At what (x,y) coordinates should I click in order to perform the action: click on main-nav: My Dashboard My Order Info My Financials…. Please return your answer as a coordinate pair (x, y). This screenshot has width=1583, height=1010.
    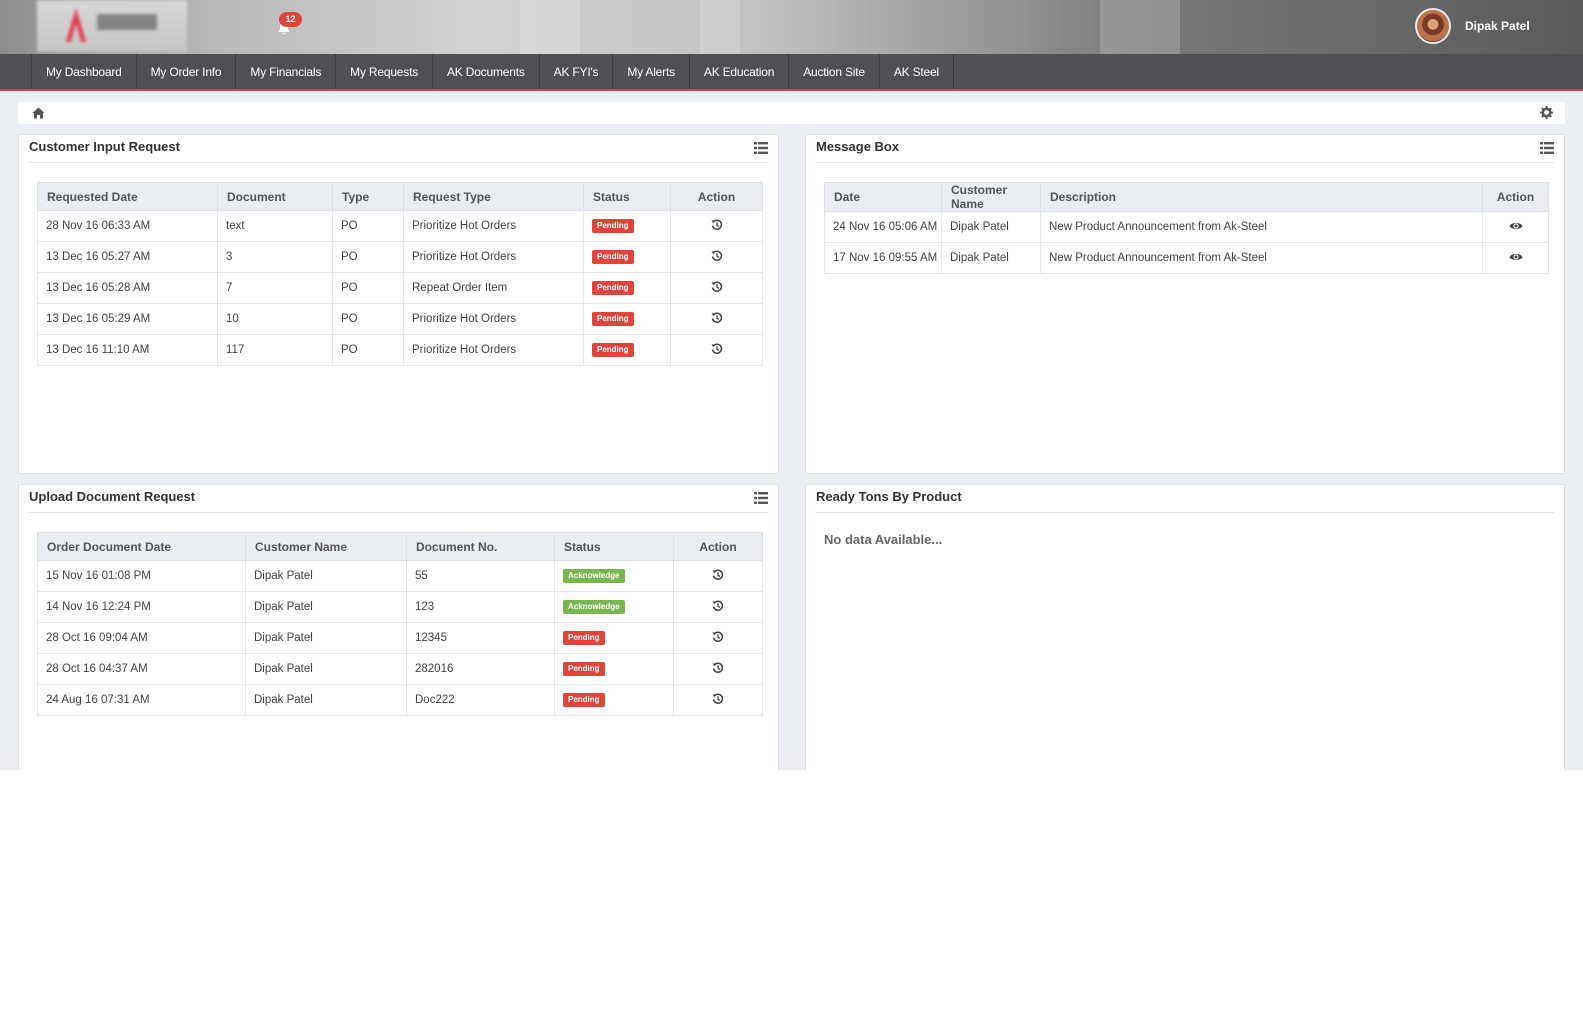
    Looking at the image, I should click on (791, 72).